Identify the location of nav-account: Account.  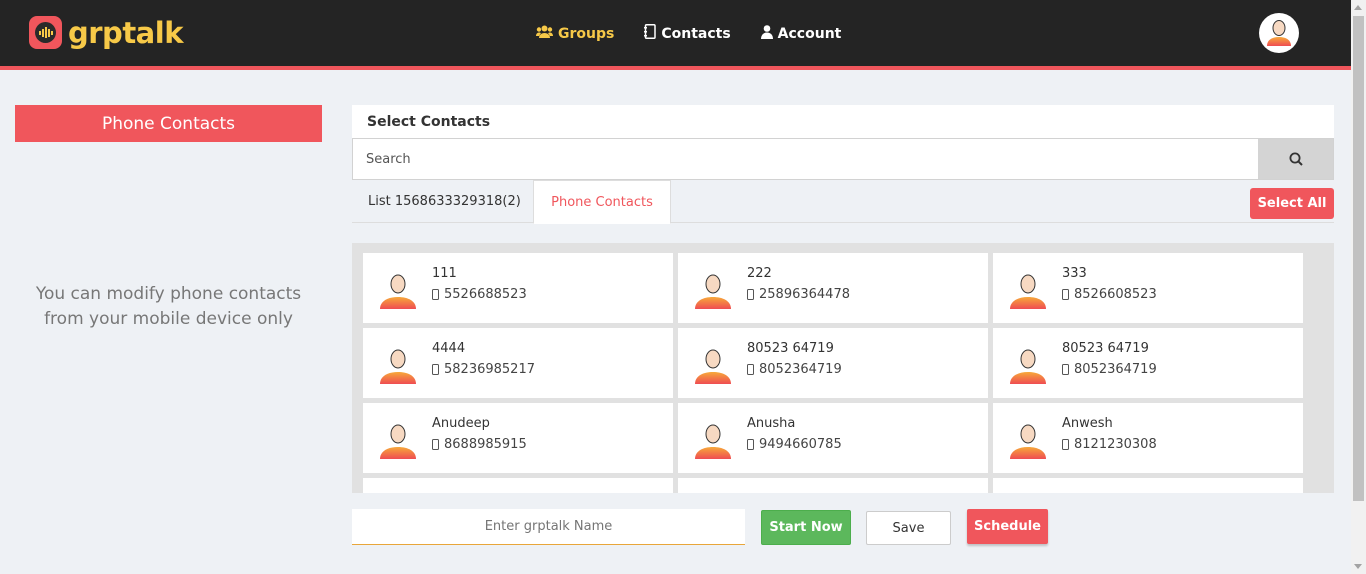
(801, 33).